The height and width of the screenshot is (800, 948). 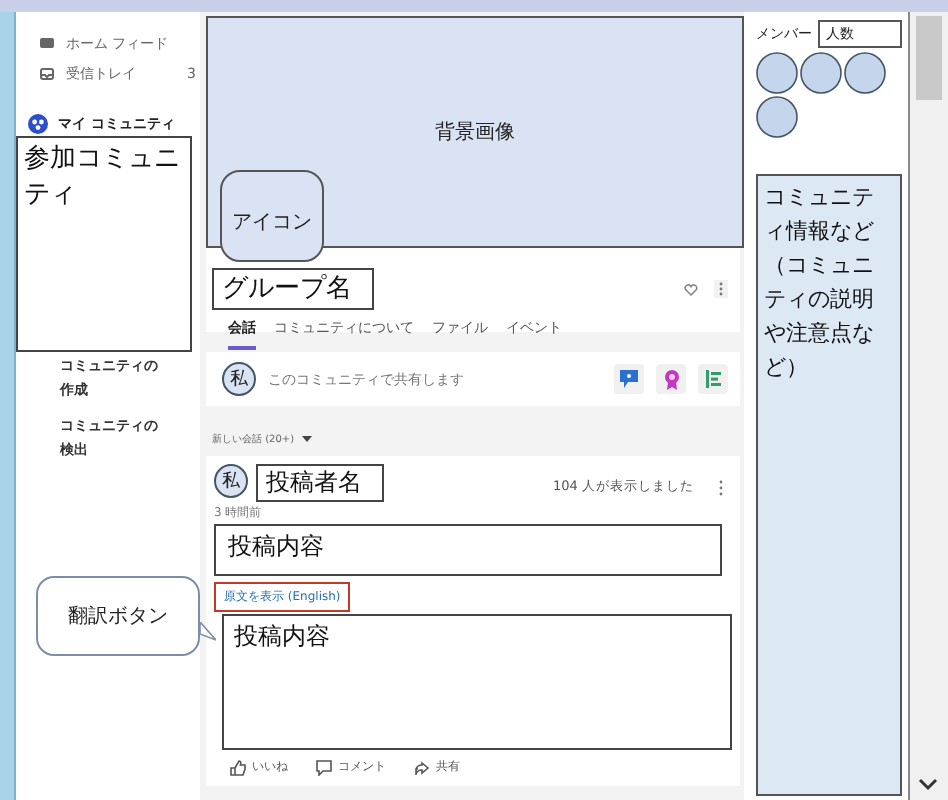 I want to click on placeholder-label: 背景画像, so click(x=475, y=132).